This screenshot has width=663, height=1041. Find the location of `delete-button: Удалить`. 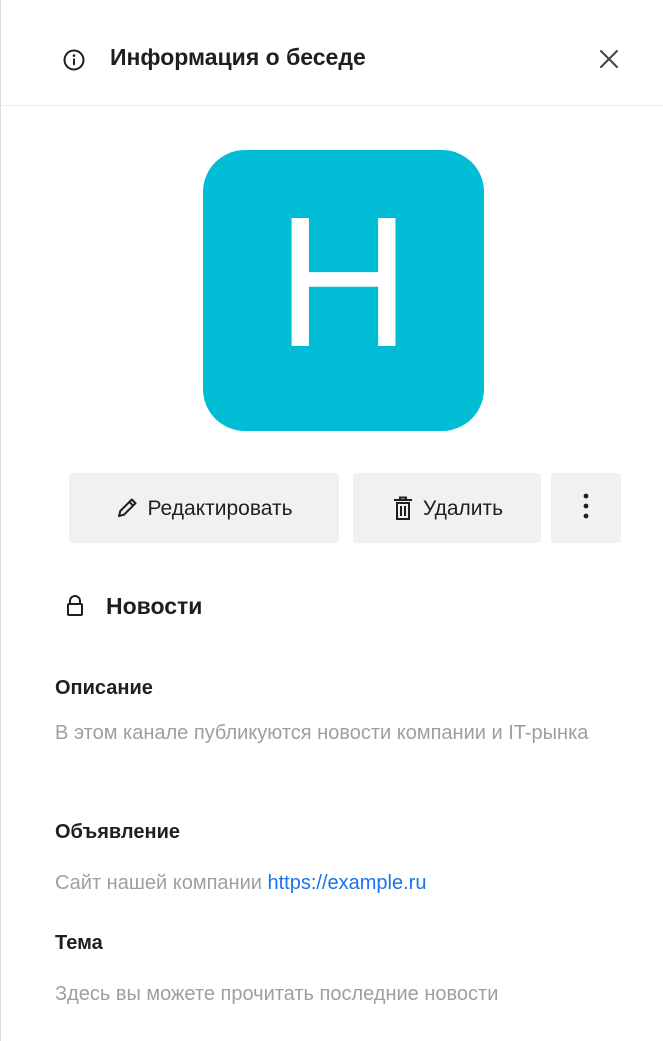

delete-button: Удалить is located at coordinates (447, 508).